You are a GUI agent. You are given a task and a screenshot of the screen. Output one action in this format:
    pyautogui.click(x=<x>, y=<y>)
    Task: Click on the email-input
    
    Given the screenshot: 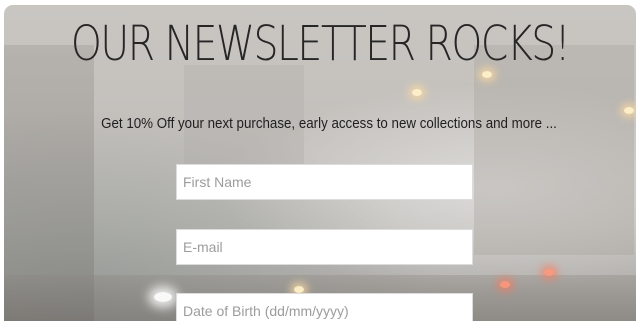 What is the action you would take?
    pyautogui.click(x=324, y=247)
    